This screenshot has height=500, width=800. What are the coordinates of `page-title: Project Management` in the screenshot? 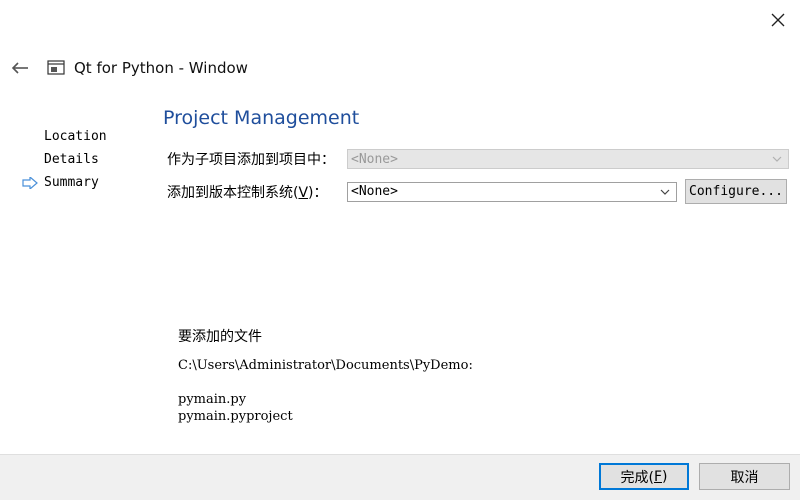 It's located at (261, 118).